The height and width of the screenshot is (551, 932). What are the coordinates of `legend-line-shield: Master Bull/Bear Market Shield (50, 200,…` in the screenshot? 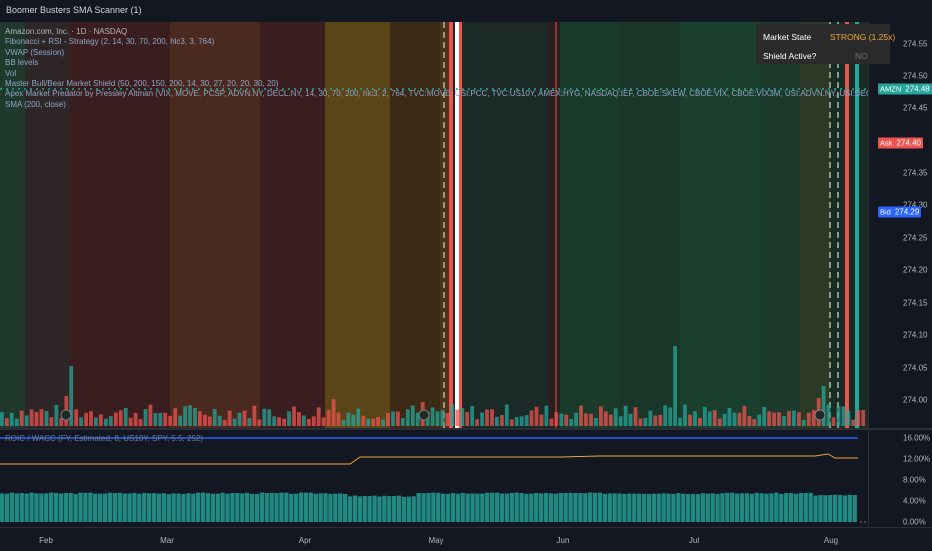 It's located at (436, 84).